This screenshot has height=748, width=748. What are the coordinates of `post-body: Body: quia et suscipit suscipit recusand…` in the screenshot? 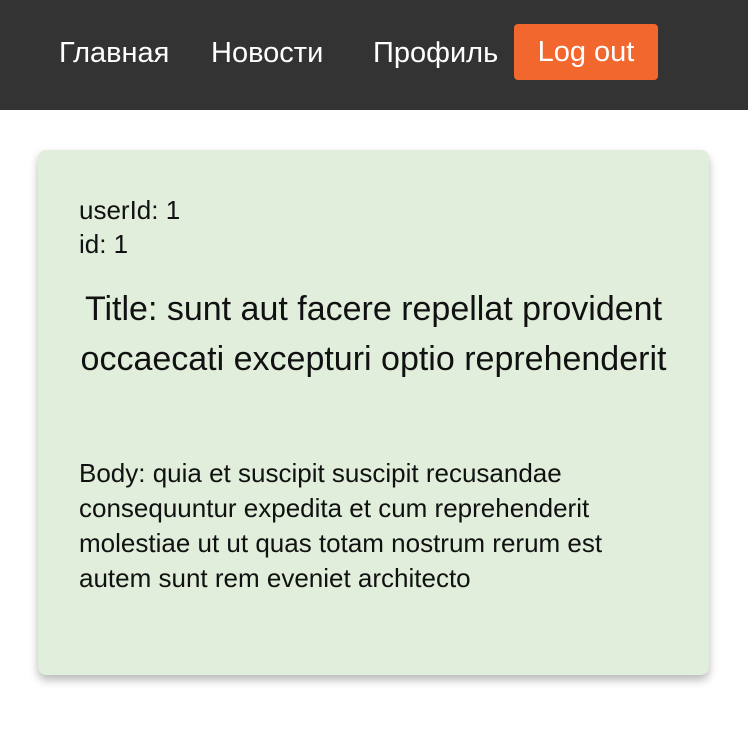 It's located at (341, 525).